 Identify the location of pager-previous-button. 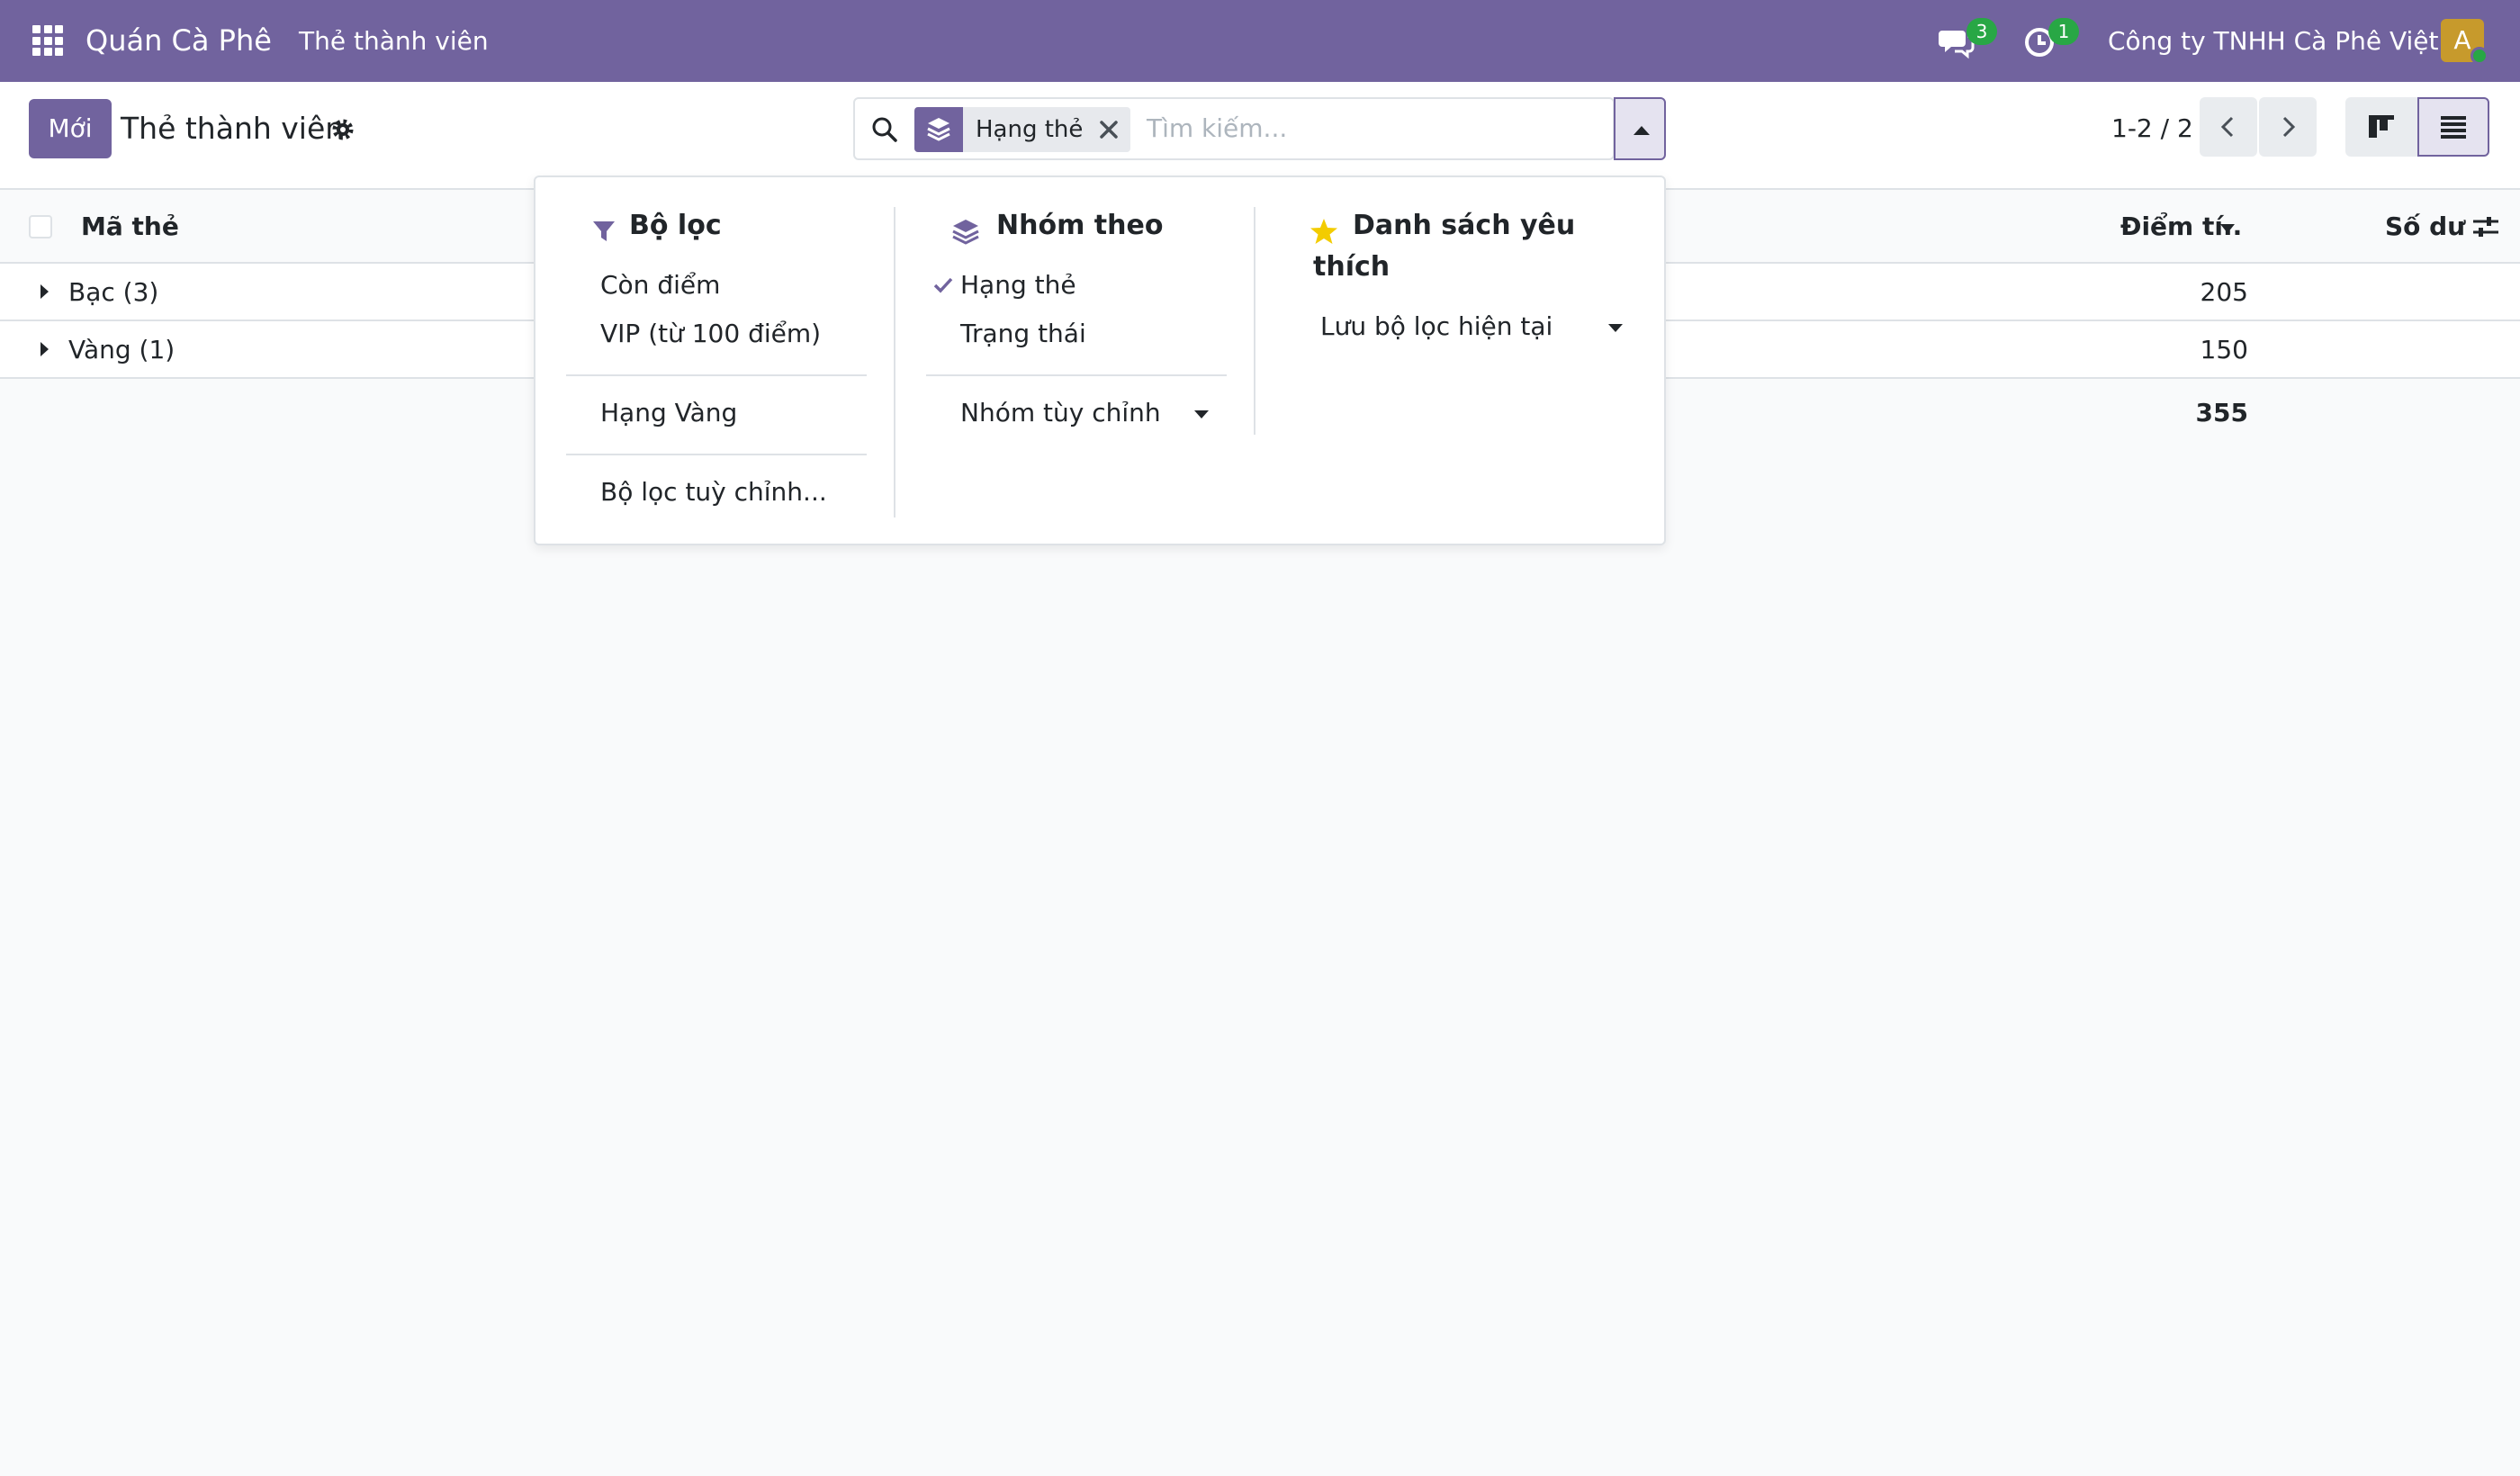
(2229, 127).